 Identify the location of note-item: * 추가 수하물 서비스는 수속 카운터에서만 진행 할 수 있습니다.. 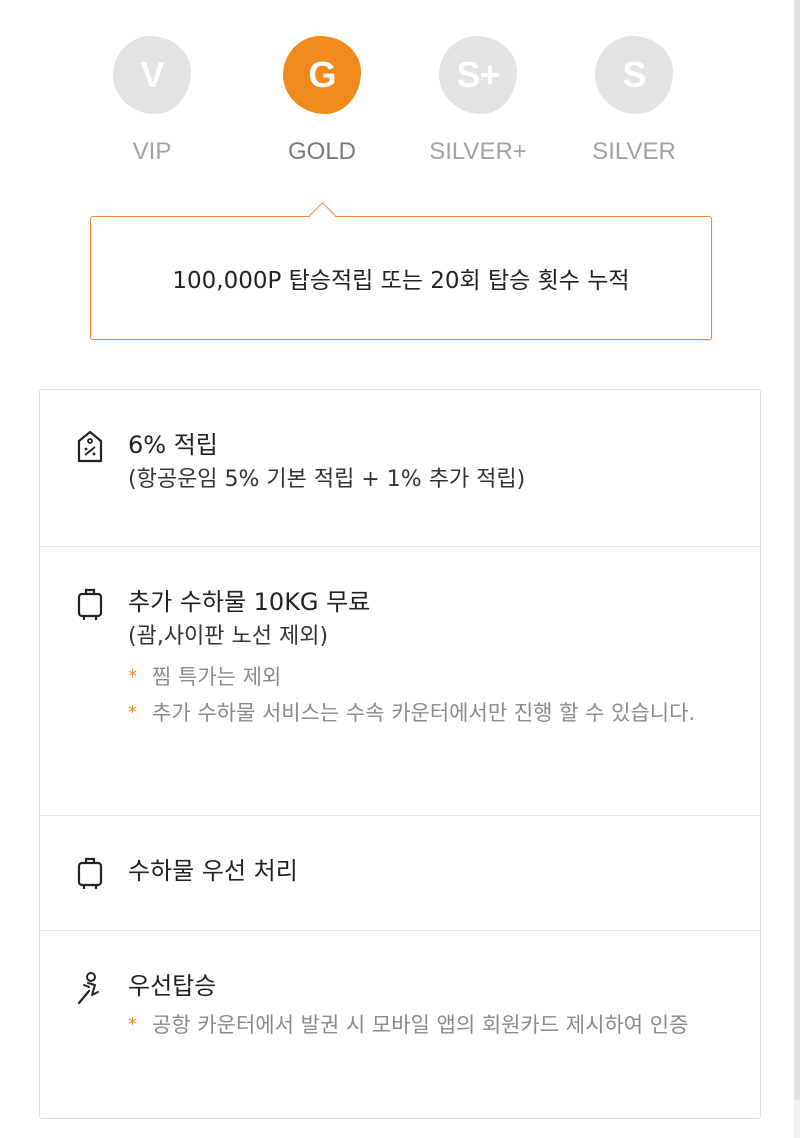
(420, 713).